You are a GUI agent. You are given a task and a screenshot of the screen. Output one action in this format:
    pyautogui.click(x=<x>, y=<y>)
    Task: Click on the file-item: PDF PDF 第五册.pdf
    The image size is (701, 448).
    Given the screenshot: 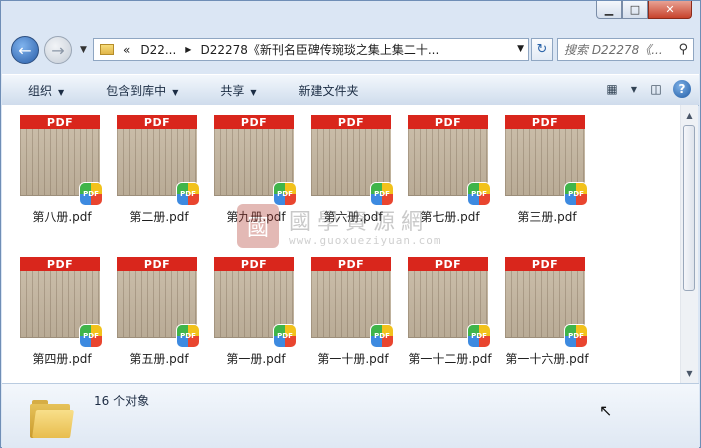 What is the action you would take?
    pyautogui.click(x=151, y=306)
    